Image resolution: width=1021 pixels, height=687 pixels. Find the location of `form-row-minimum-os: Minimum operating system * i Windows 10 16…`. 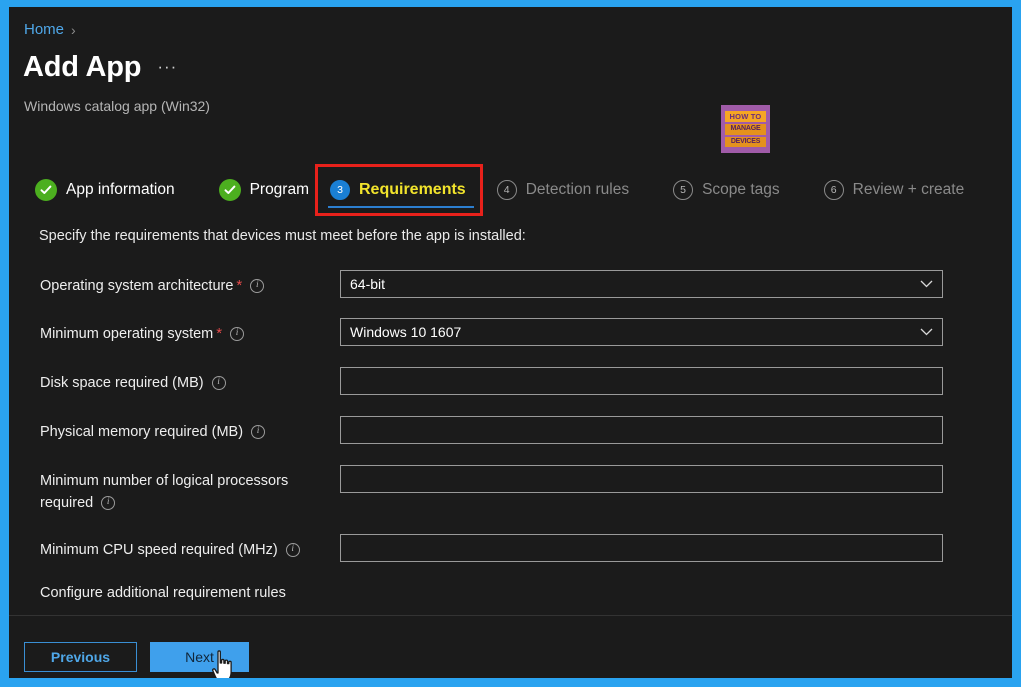

form-row-minimum-os: Minimum operating system * i Windows 10 16… is located at coordinates (496, 332).